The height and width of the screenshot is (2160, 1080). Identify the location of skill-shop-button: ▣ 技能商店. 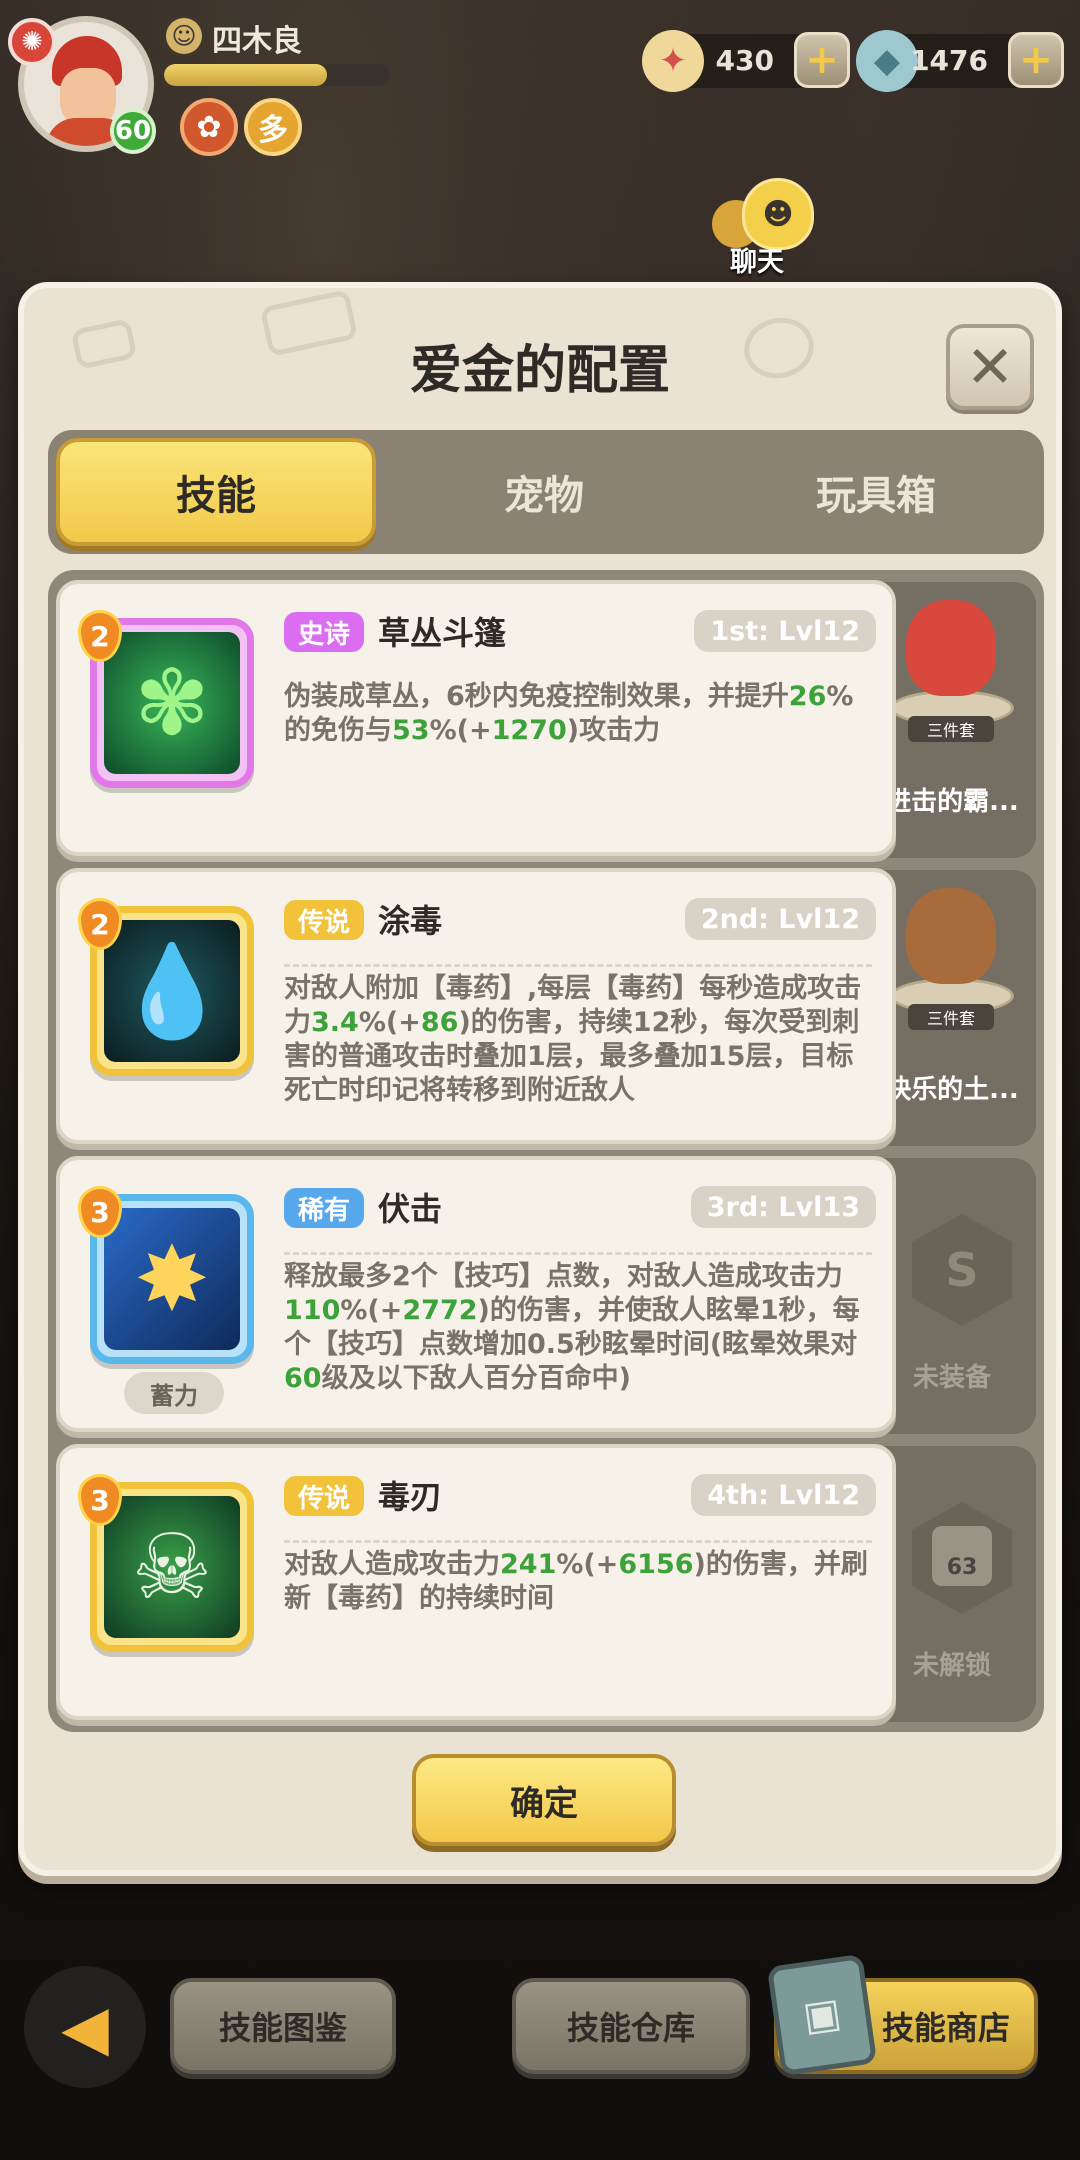
(902, 2015).